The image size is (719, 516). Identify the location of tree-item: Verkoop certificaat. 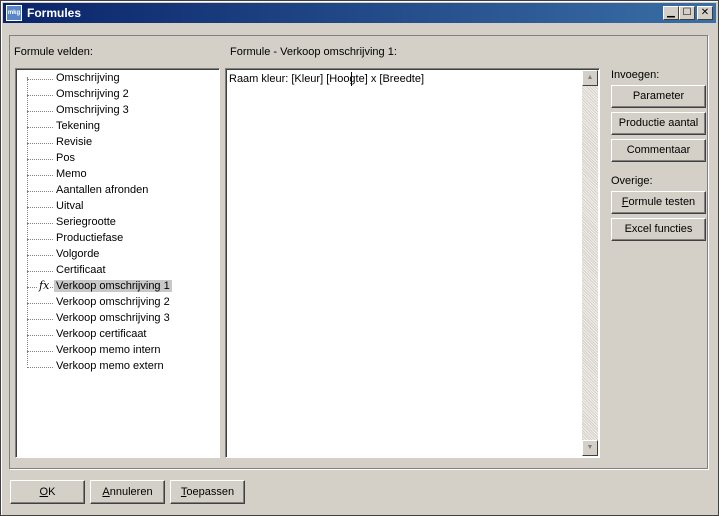
(116, 335).